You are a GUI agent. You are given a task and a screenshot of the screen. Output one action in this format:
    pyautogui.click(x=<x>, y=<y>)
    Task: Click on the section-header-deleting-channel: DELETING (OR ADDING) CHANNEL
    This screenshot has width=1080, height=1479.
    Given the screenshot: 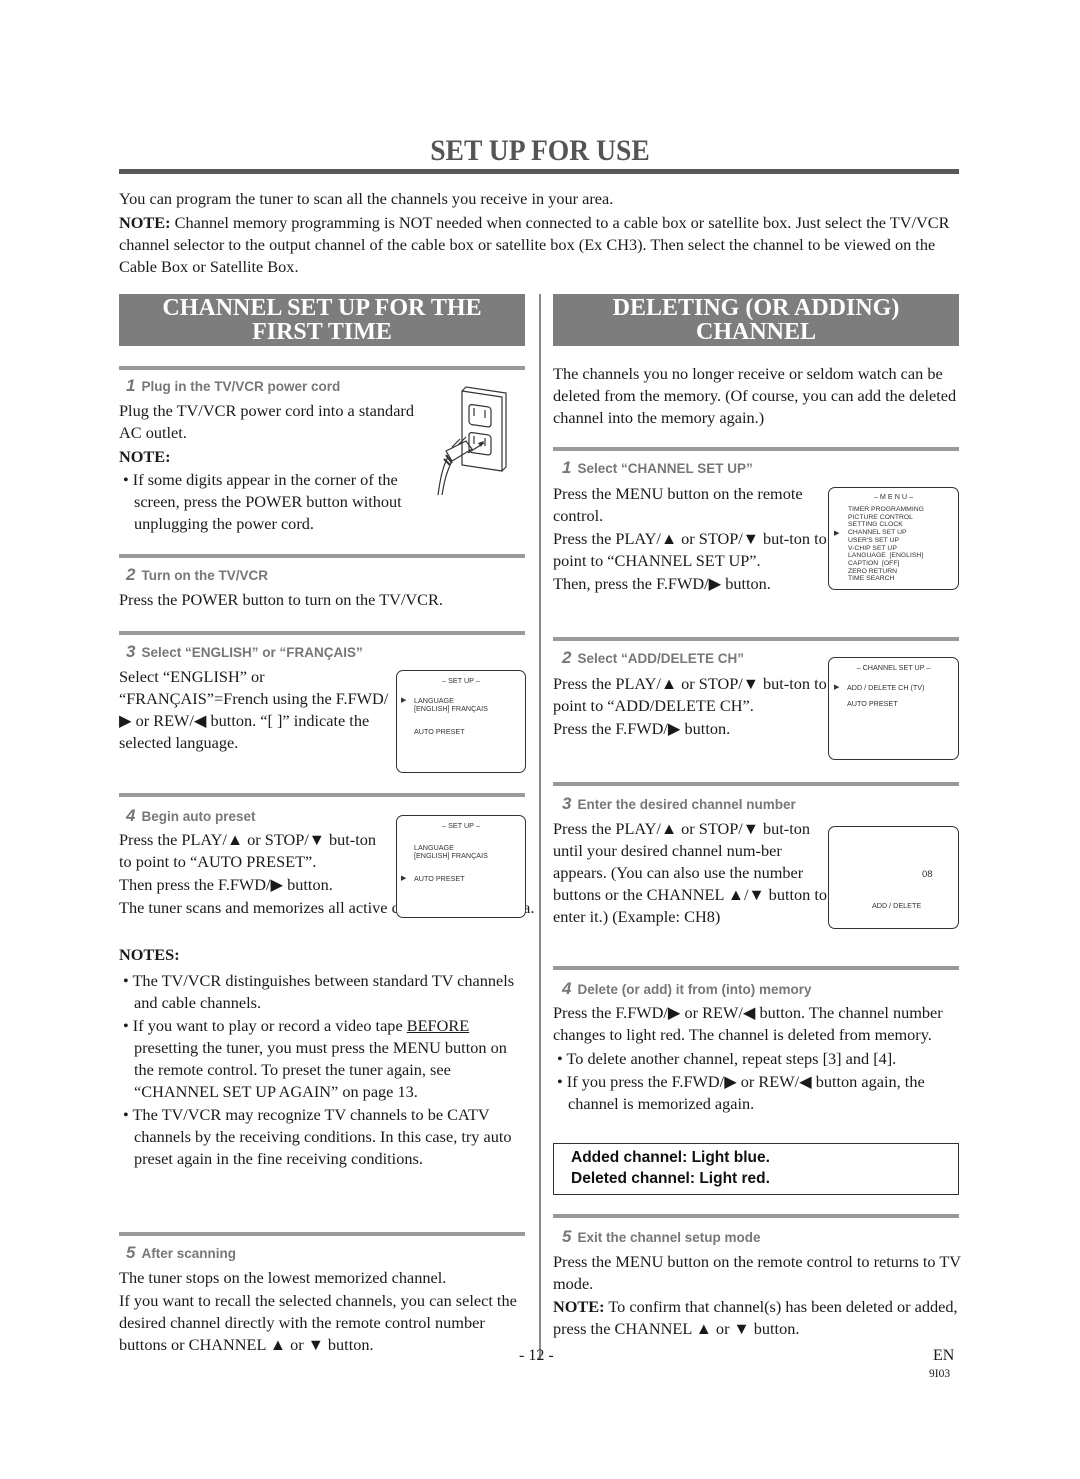 What is the action you would take?
    pyautogui.click(x=756, y=320)
    